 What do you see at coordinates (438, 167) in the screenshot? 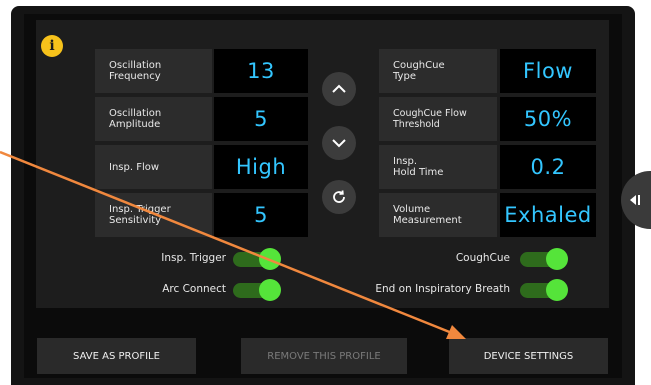
I see `insp-hold-time-label: Insp. Hold Time` at bounding box center [438, 167].